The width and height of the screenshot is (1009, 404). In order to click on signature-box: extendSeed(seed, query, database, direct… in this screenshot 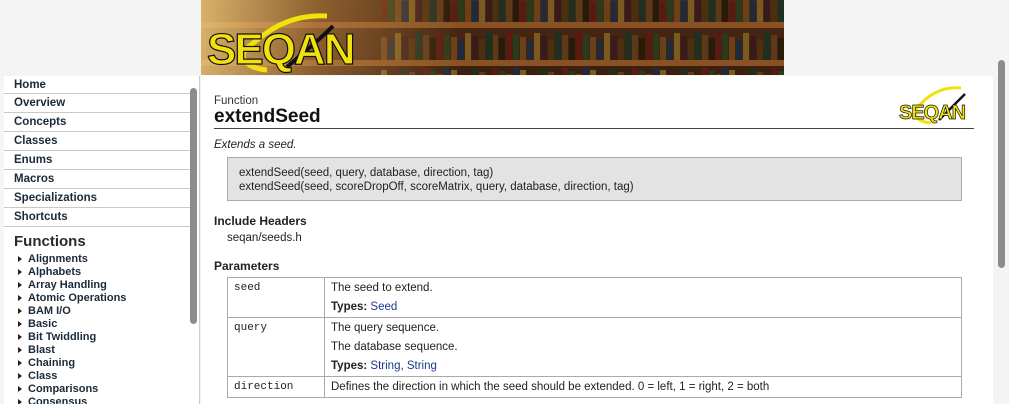, I will do `click(594, 179)`.